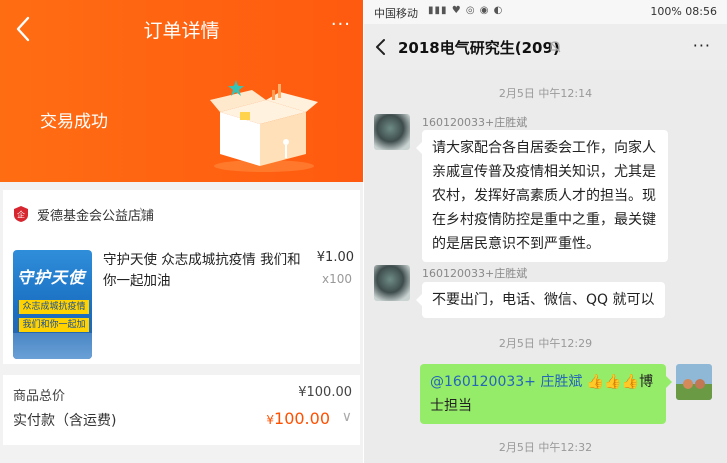 Image resolution: width=727 pixels, height=463 pixels. I want to click on chat-title: 2018电气研究生(209), so click(479, 48).